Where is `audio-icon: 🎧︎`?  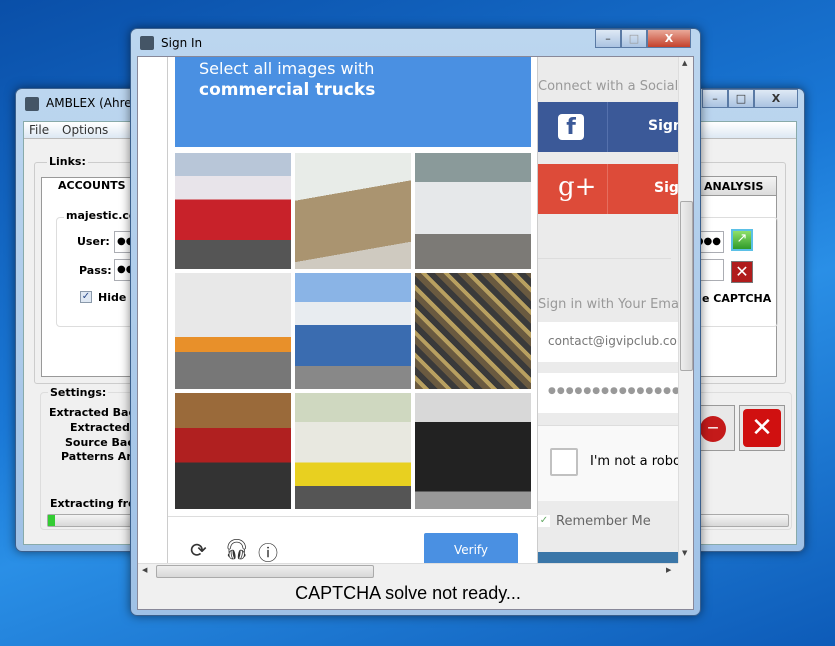
audio-icon: 🎧︎ is located at coordinates (236, 549).